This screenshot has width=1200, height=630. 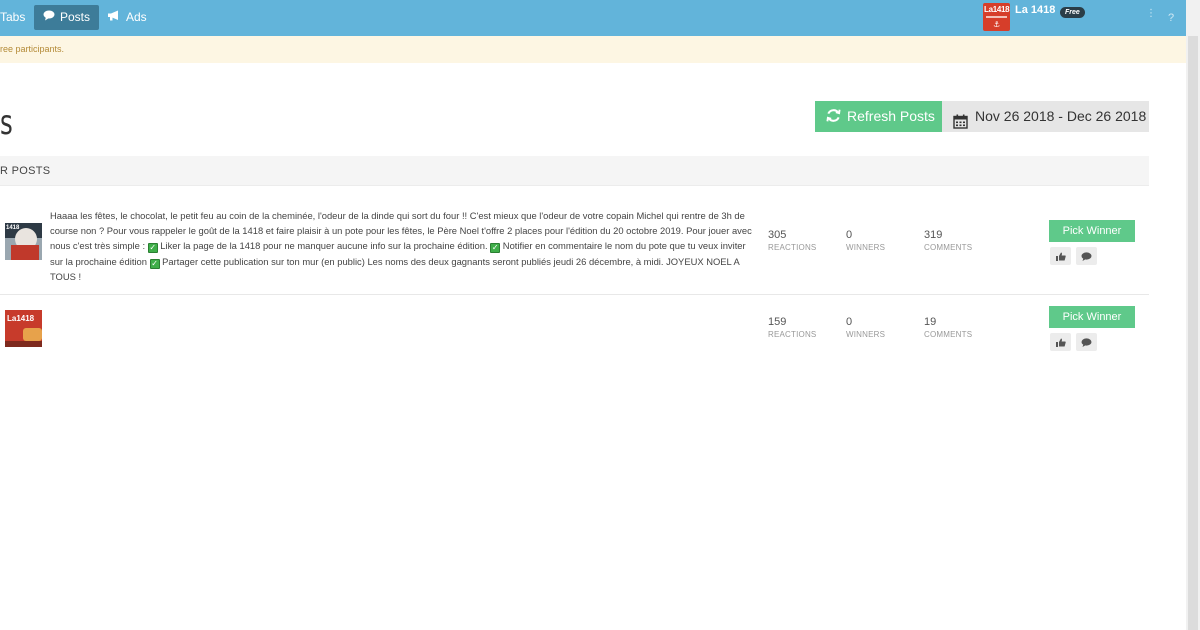 What do you see at coordinates (49, 17) in the screenshot?
I see `speech-bubble-icon` at bounding box center [49, 17].